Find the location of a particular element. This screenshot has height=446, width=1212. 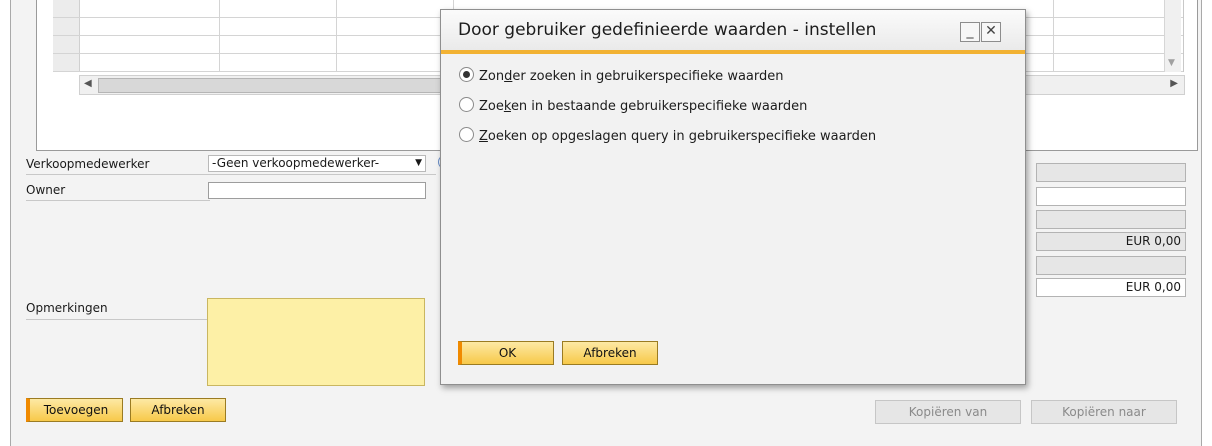

cancel-button: Afbreken is located at coordinates (178, 410).